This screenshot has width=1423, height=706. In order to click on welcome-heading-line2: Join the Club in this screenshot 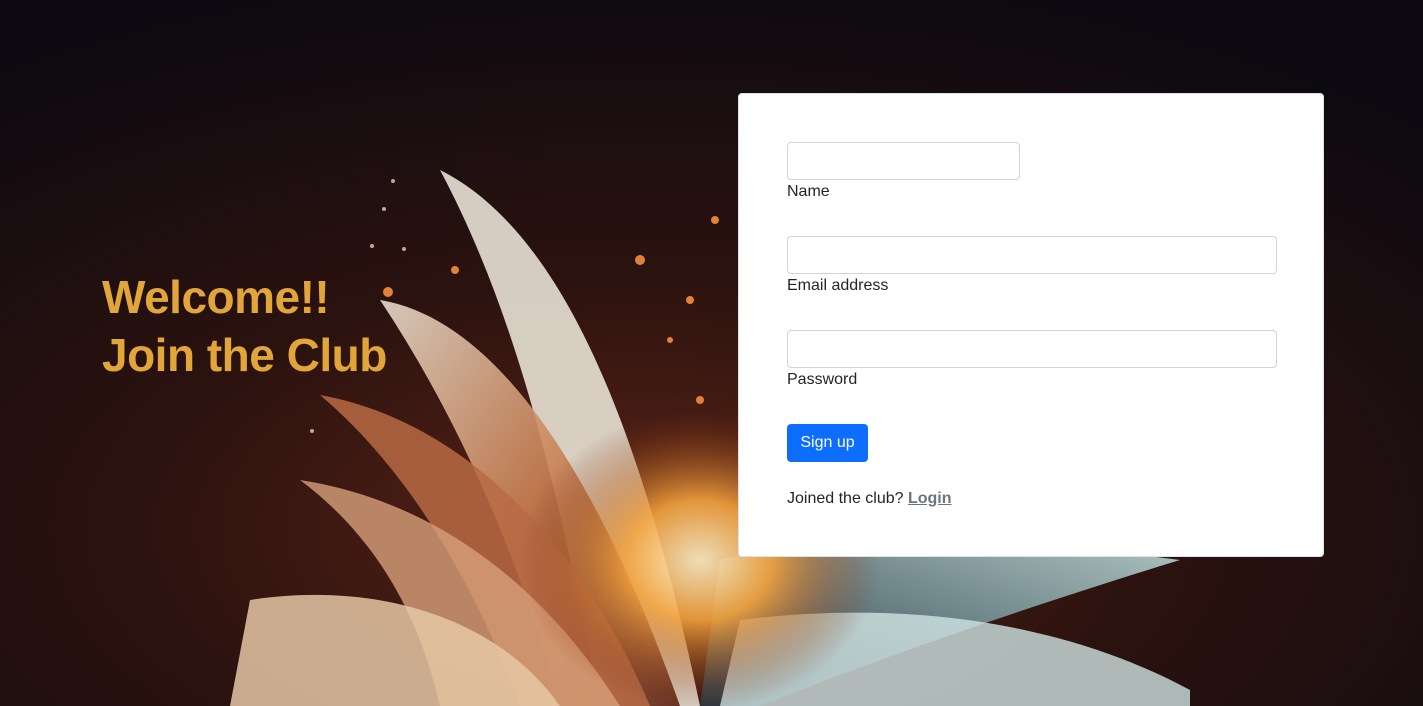, I will do `click(244, 355)`.